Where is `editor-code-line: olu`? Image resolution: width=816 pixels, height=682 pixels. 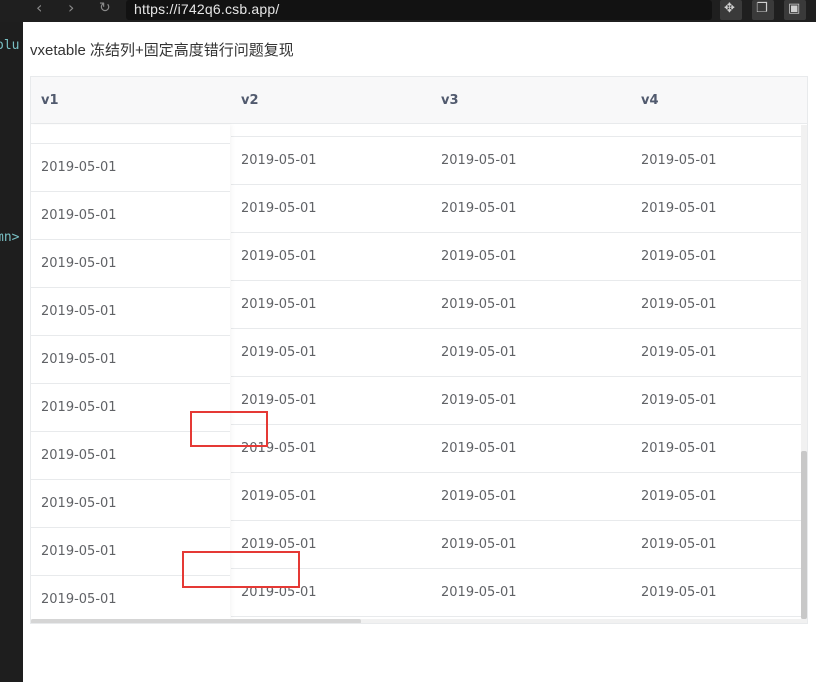
editor-code-line: olu is located at coordinates (10, 45).